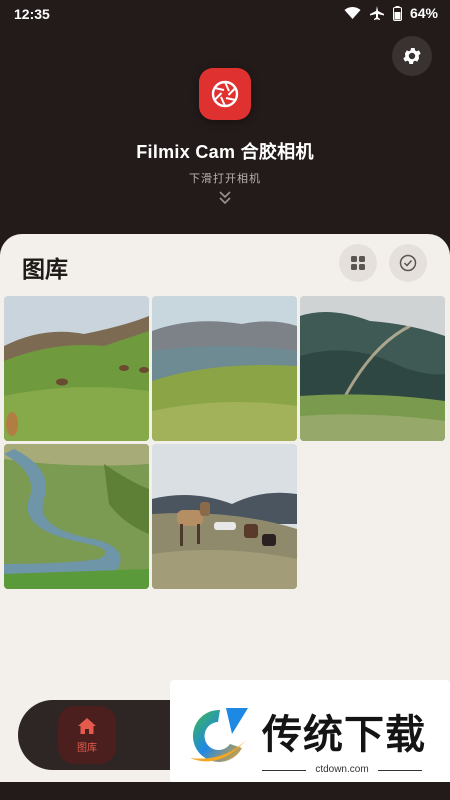  What do you see at coordinates (397, 13) in the screenshot?
I see `battery-icon` at bounding box center [397, 13].